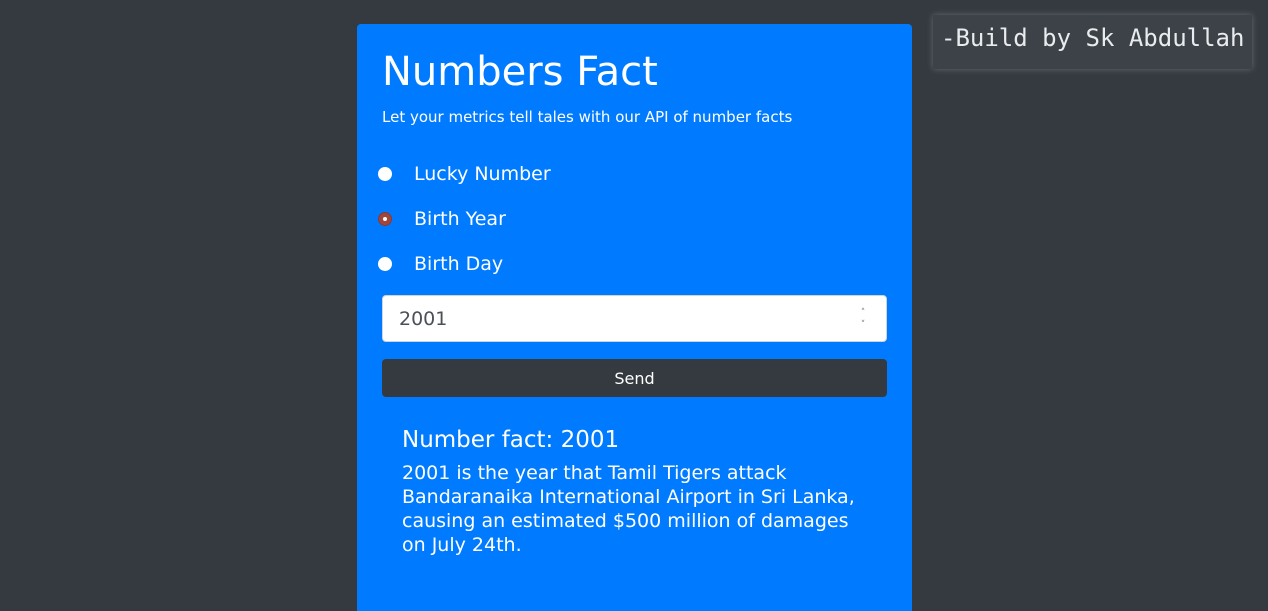 The height and width of the screenshot is (611, 1268). I want to click on lucky-number-radio, so click(385, 174).